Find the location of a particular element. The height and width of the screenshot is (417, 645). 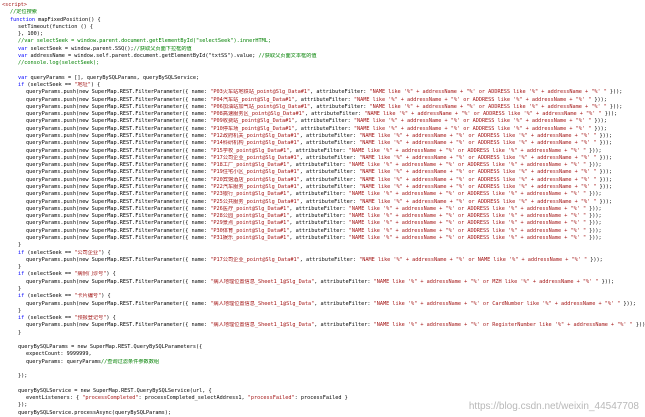

code-token: eventListeners: { is located at coordinates (54, 398).